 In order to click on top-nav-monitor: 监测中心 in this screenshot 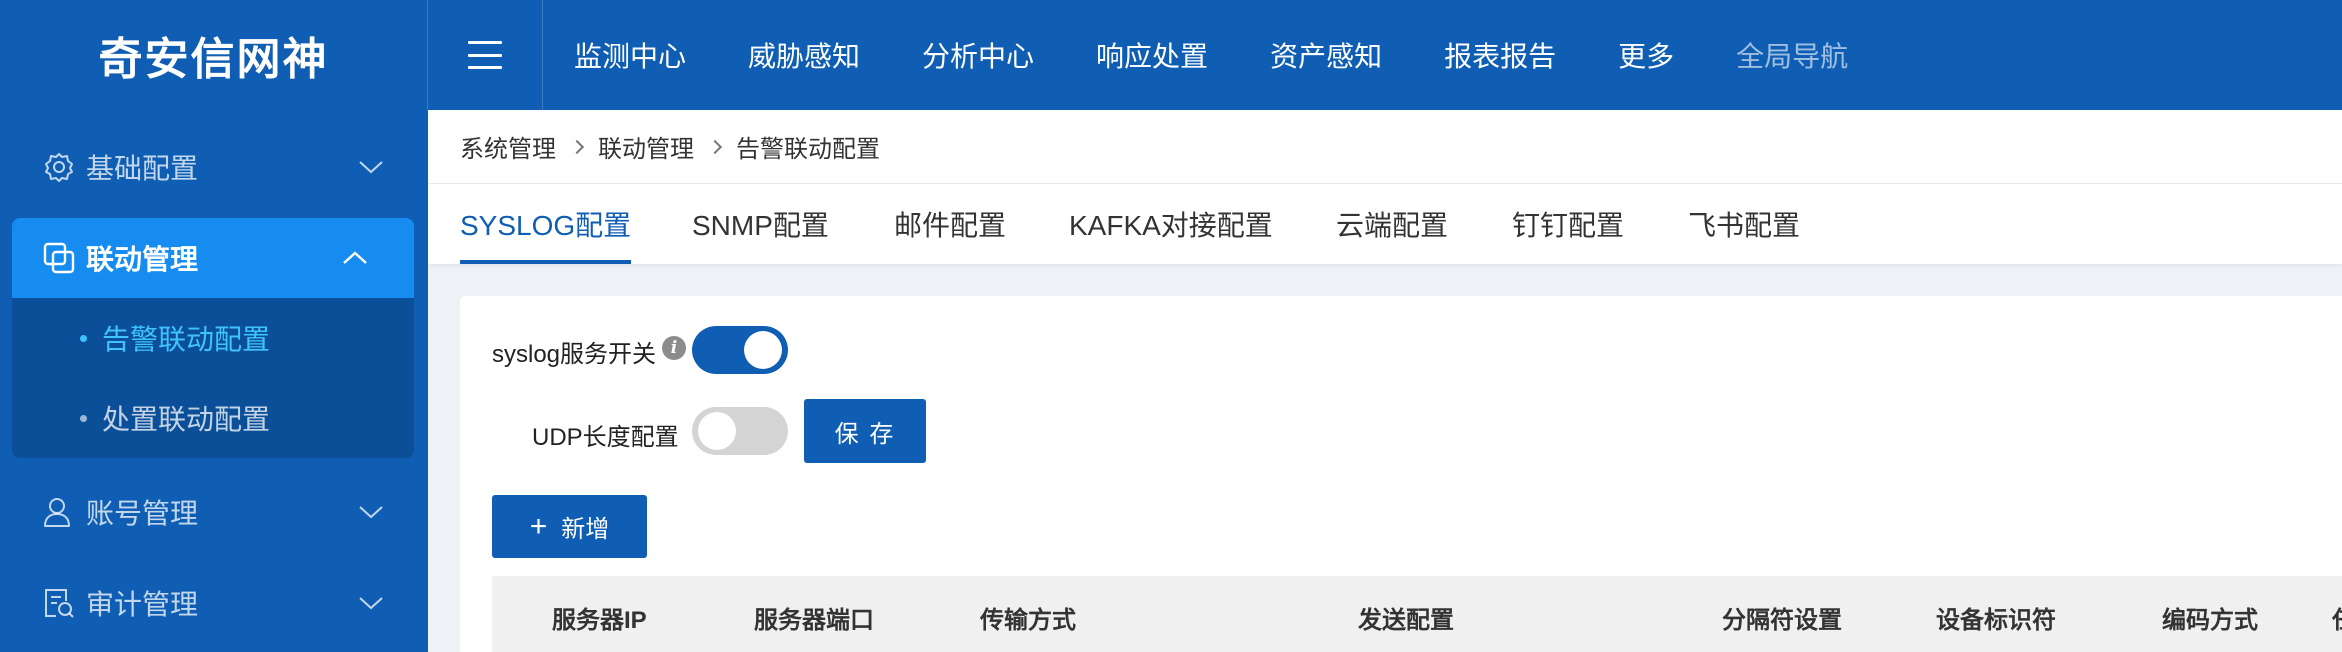, I will do `click(630, 55)`.